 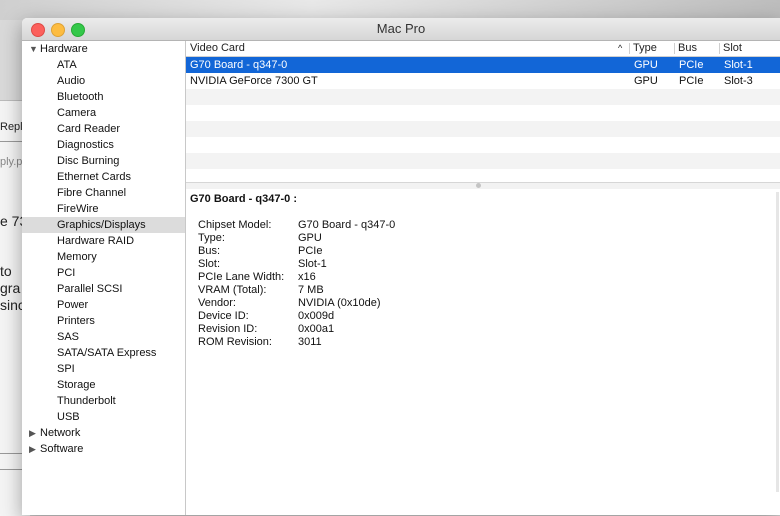 I want to click on sidebar-item-sata: SATA/SATA Express, so click(x=103, y=353).